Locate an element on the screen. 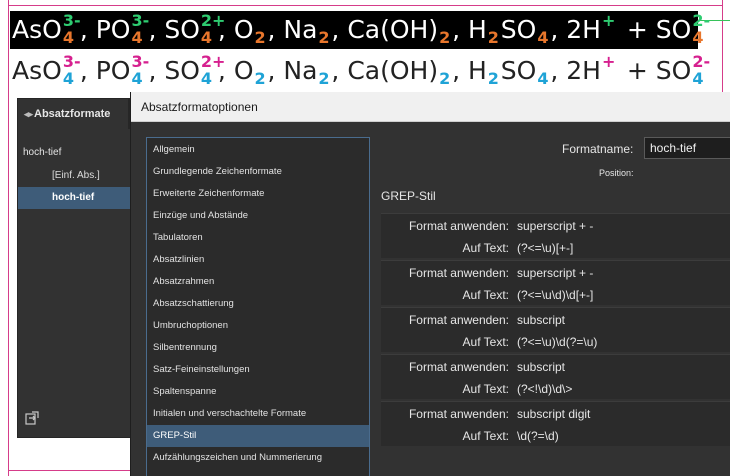  category-item: Aufzählungszeichen und Nummerierung is located at coordinates (258, 458).